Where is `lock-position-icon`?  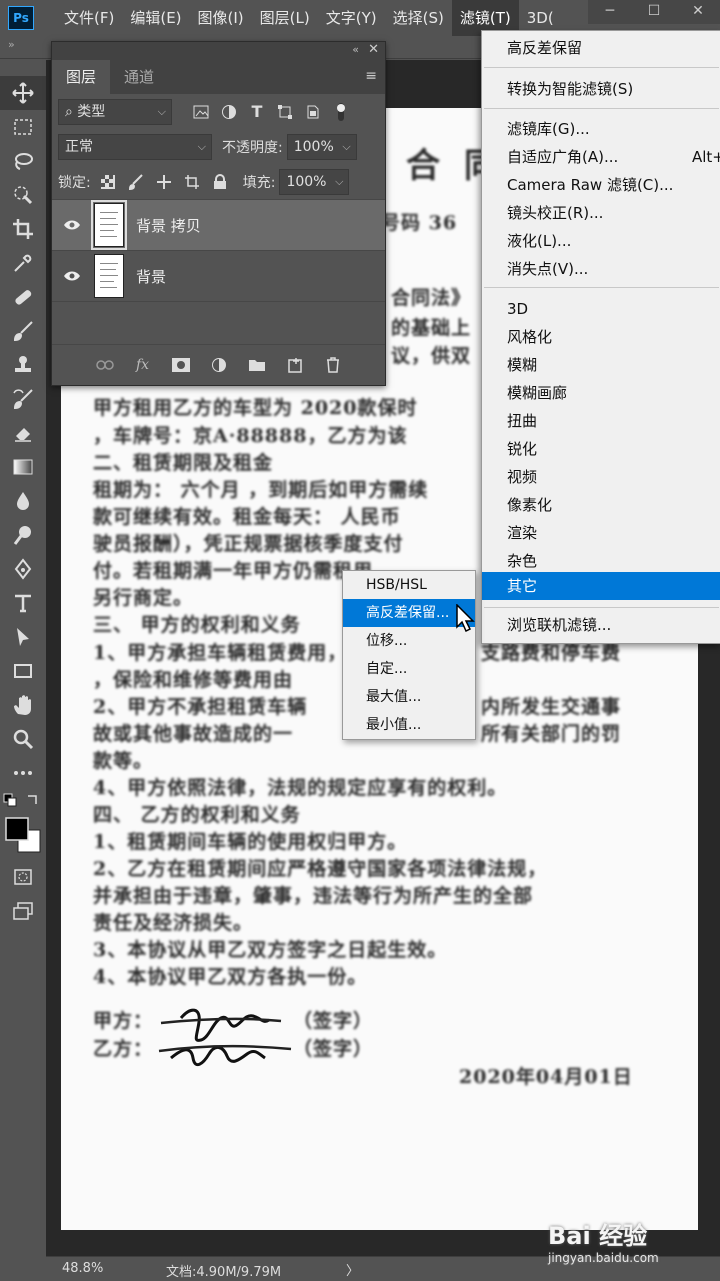 lock-position-icon is located at coordinates (164, 182).